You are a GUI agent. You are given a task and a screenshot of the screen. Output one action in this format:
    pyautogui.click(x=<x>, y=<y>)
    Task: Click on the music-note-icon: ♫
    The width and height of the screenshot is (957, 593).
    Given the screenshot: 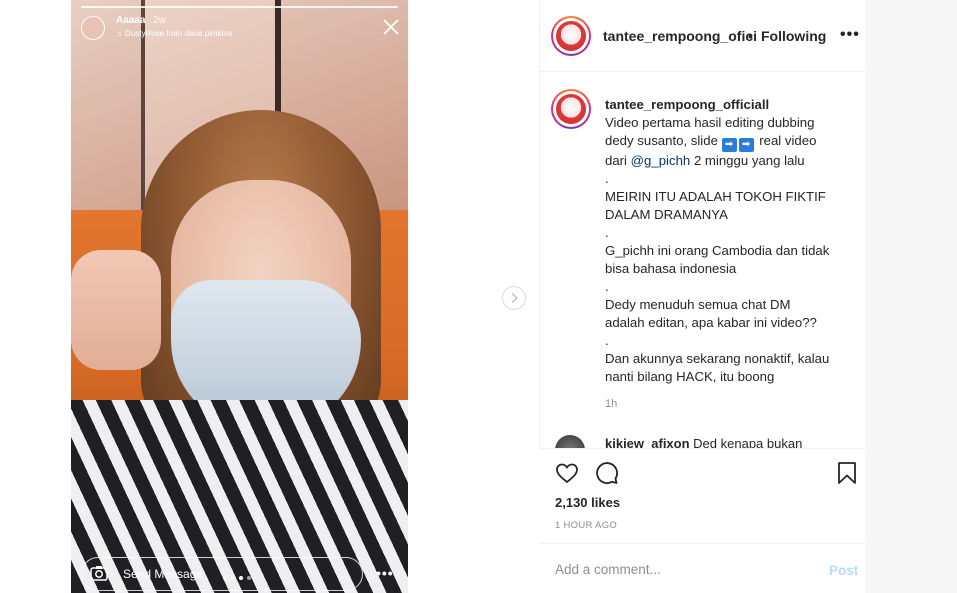 What is the action you would take?
    pyautogui.click(x=119, y=33)
    